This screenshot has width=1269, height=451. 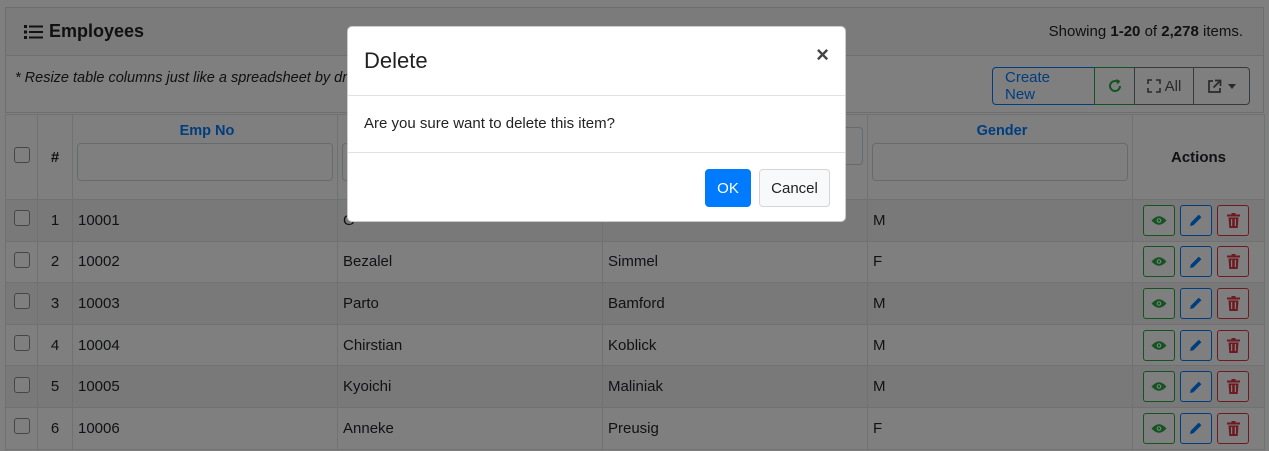 I want to click on close-icon: ×, so click(x=822, y=55).